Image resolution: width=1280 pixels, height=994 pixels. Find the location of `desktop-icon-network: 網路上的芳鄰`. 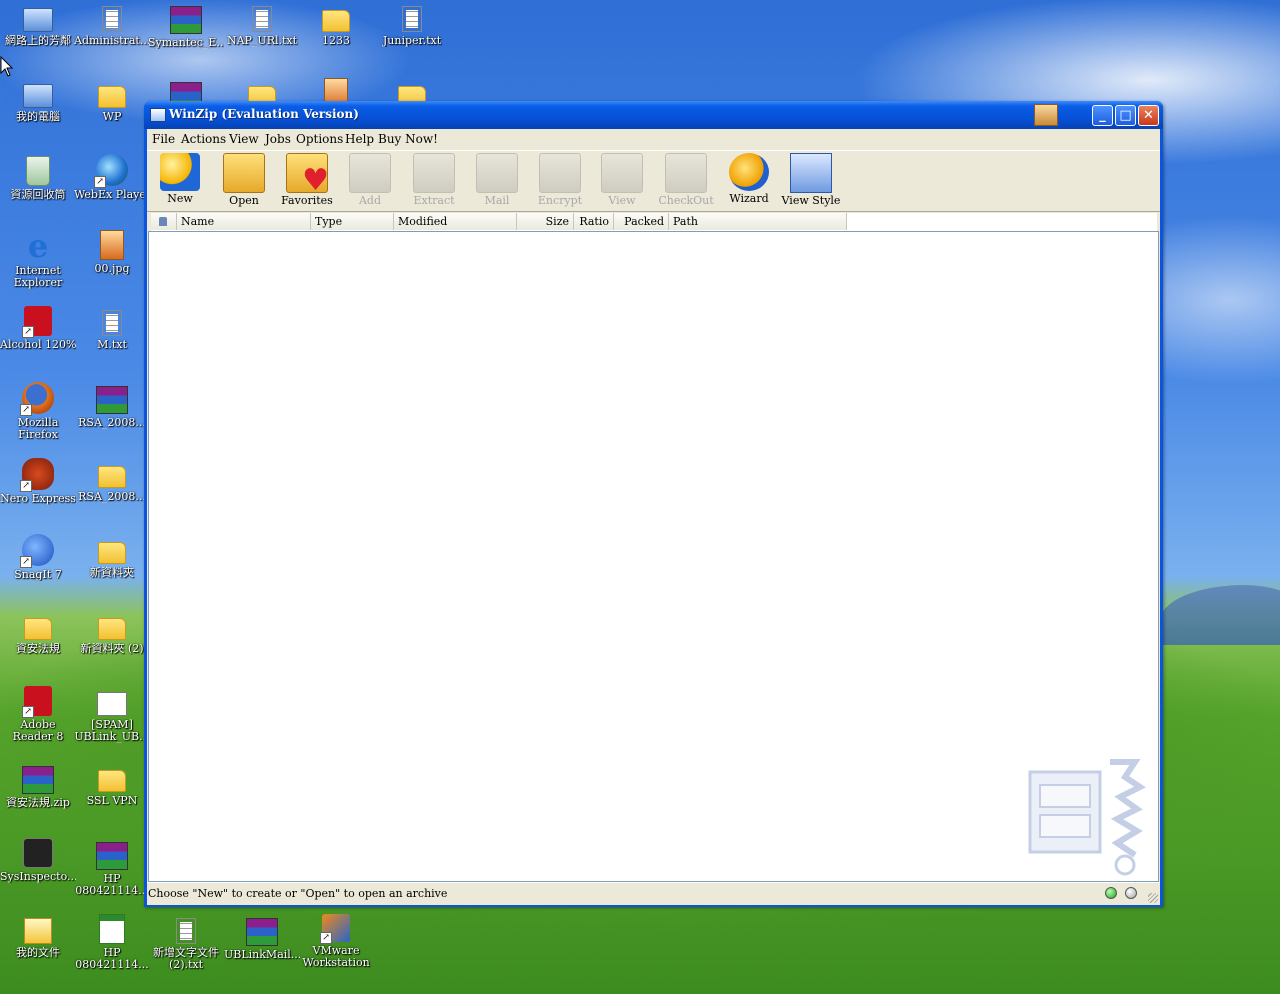

desktop-icon-network: 網路上的芳鄰 is located at coordinates (38, 24).